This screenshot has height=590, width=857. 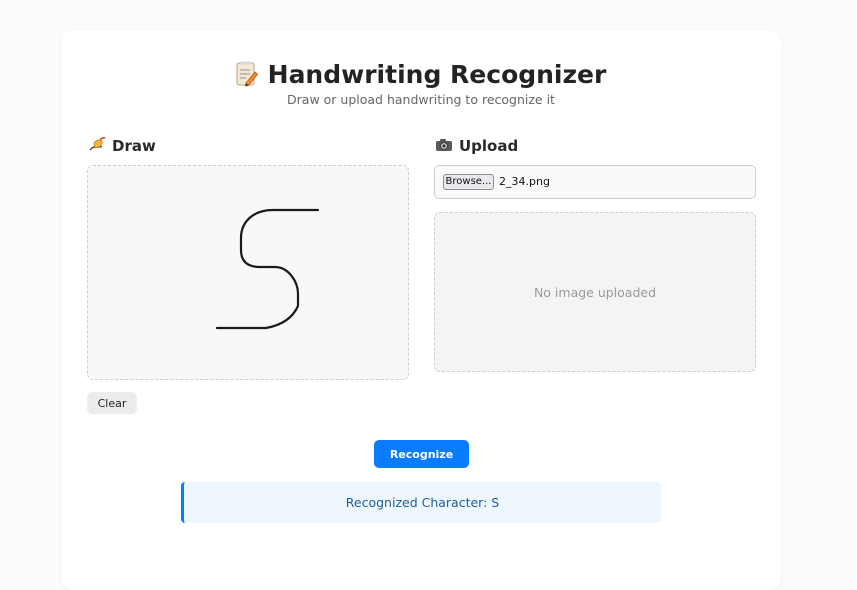 I want to click on result-text: Recognized Character: S, so click(x=422, y=502).